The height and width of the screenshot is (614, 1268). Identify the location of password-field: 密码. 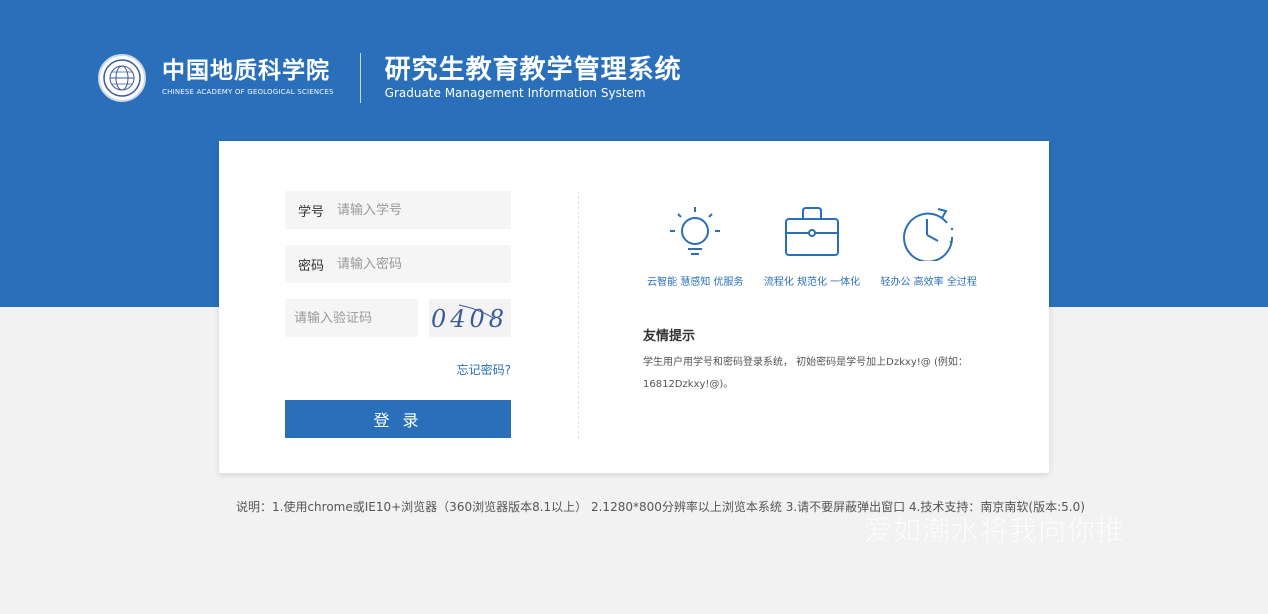
(398, 264).